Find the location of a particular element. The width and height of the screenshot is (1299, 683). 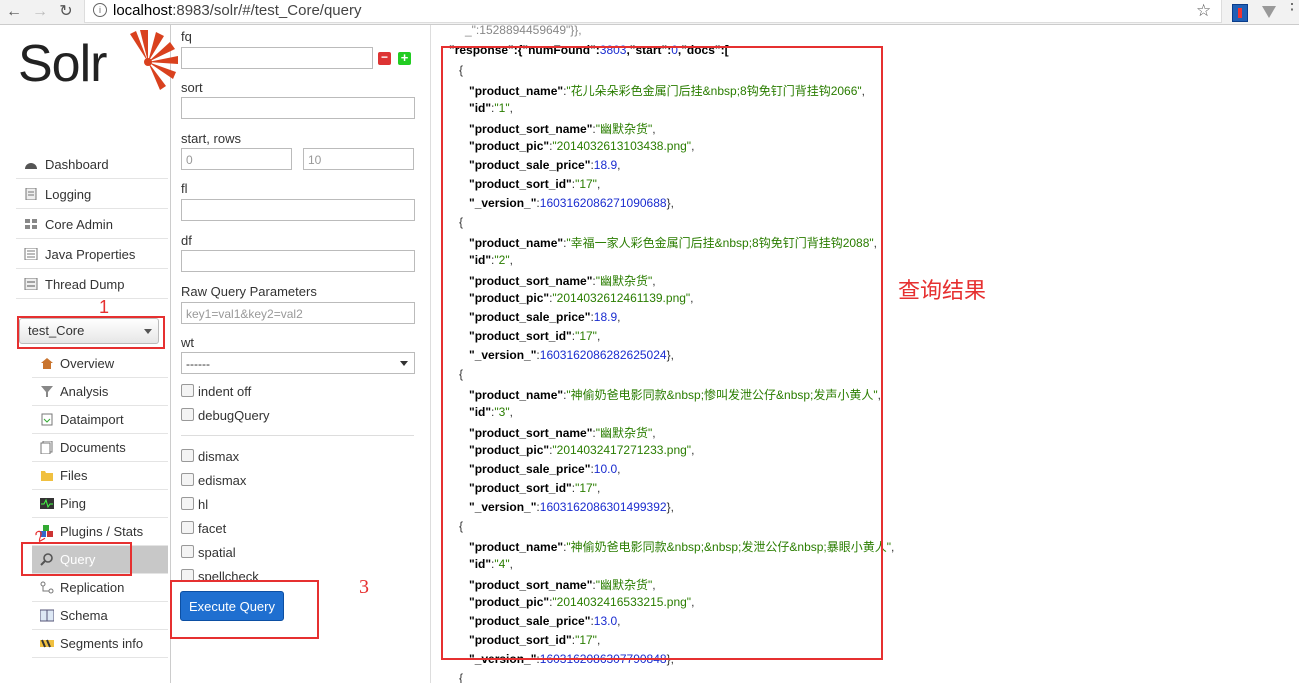

annotation-box-query is located at coordinates (76, 559).